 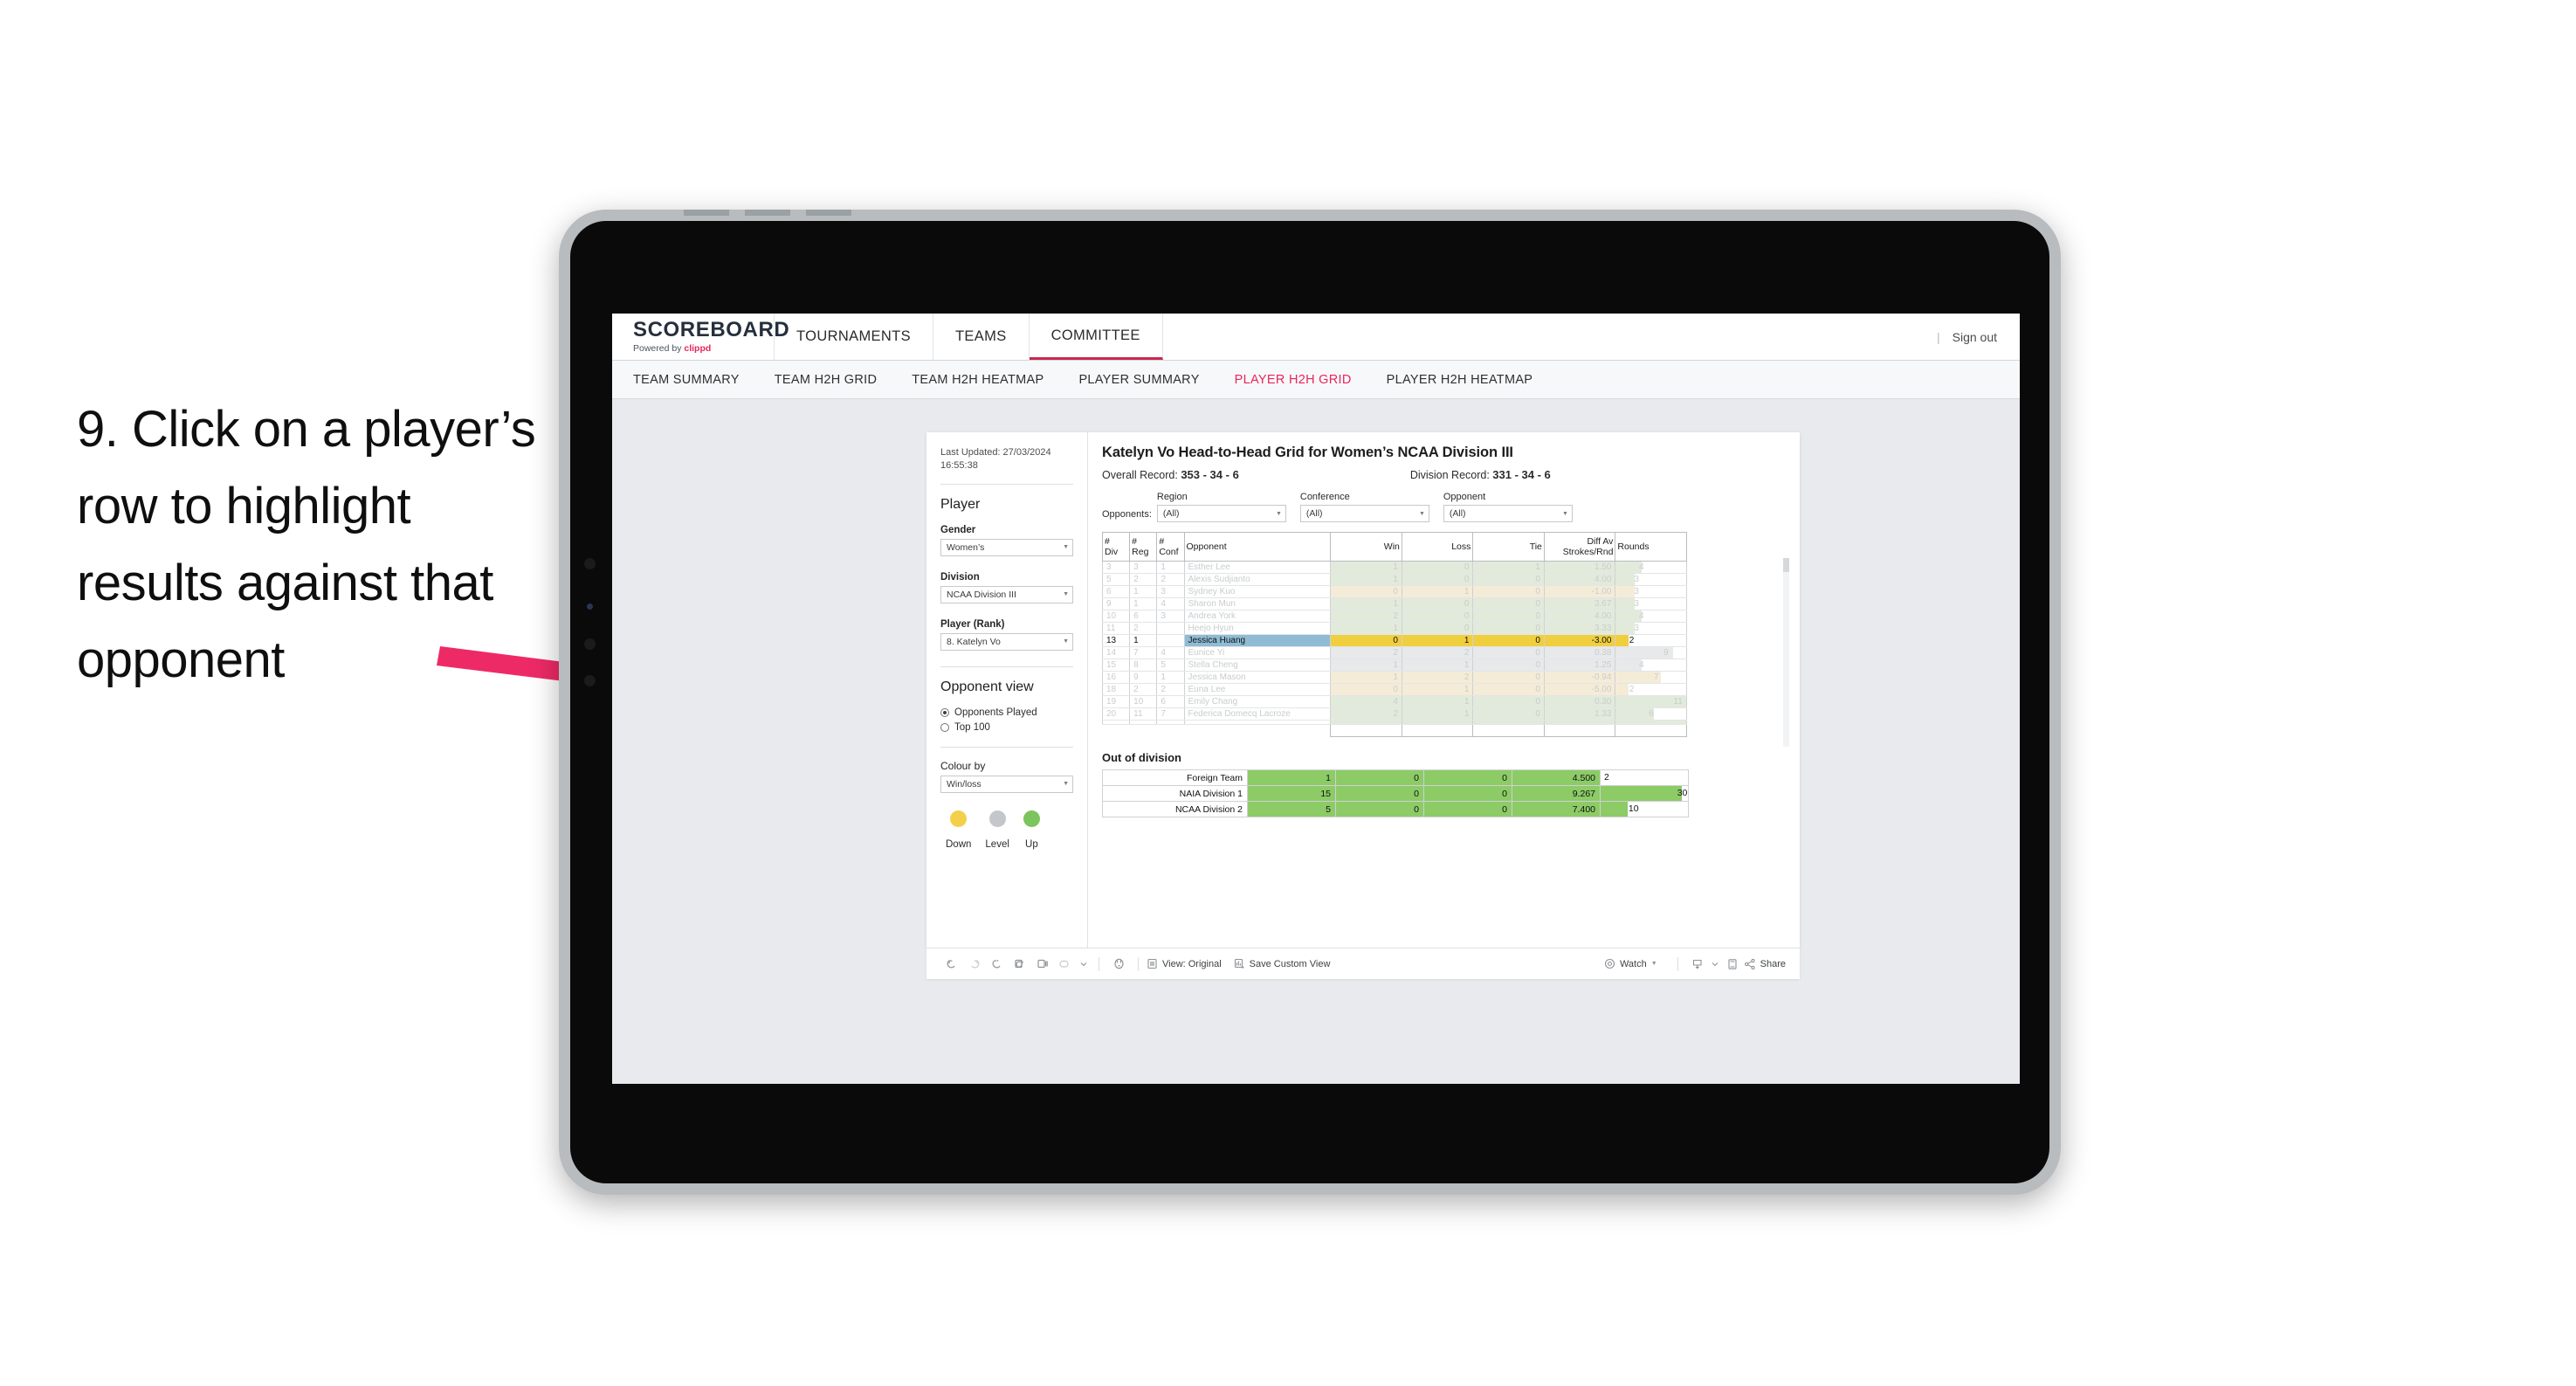 I want to click on cell-conf: 1, so click(x=1170, y=568).